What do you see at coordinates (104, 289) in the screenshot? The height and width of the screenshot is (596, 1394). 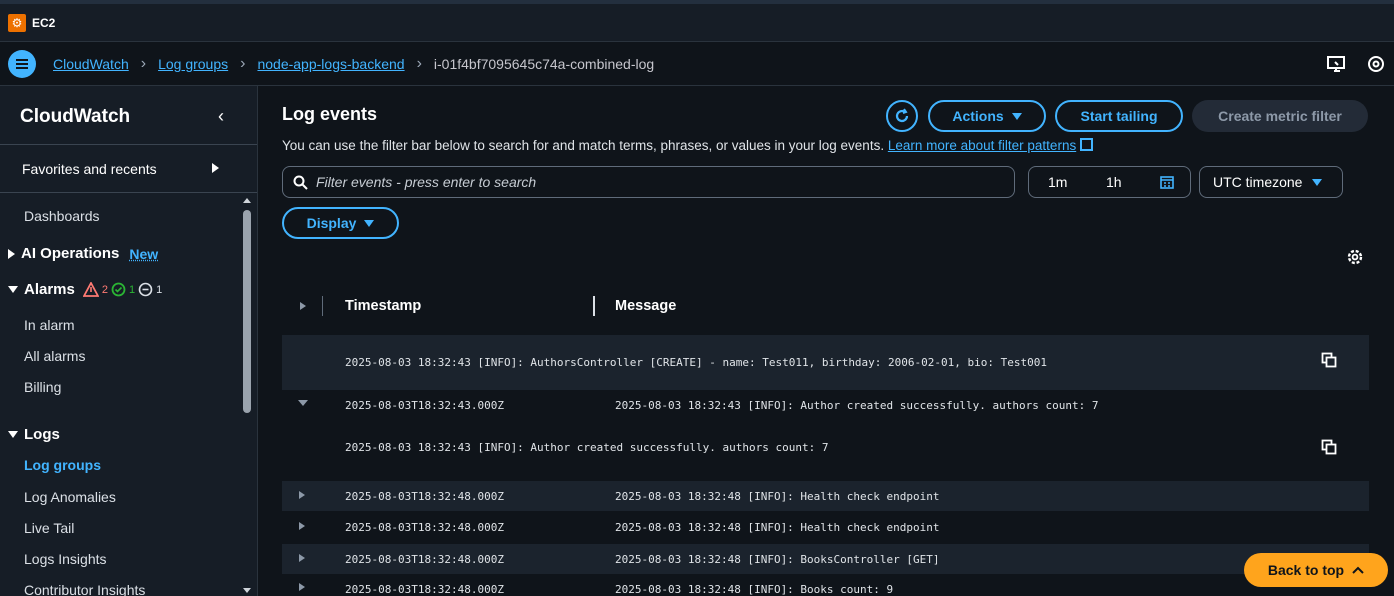 I see `alarm-count: 2` at bounding box center [104, 289].